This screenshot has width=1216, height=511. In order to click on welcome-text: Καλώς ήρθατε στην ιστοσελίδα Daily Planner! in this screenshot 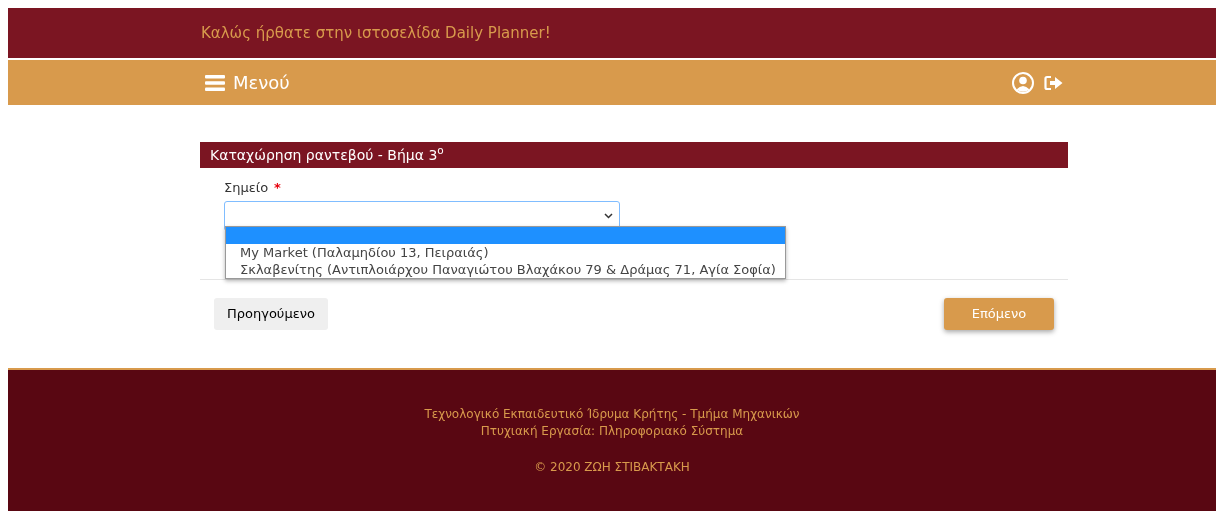, I will do `click(376, 33)`.